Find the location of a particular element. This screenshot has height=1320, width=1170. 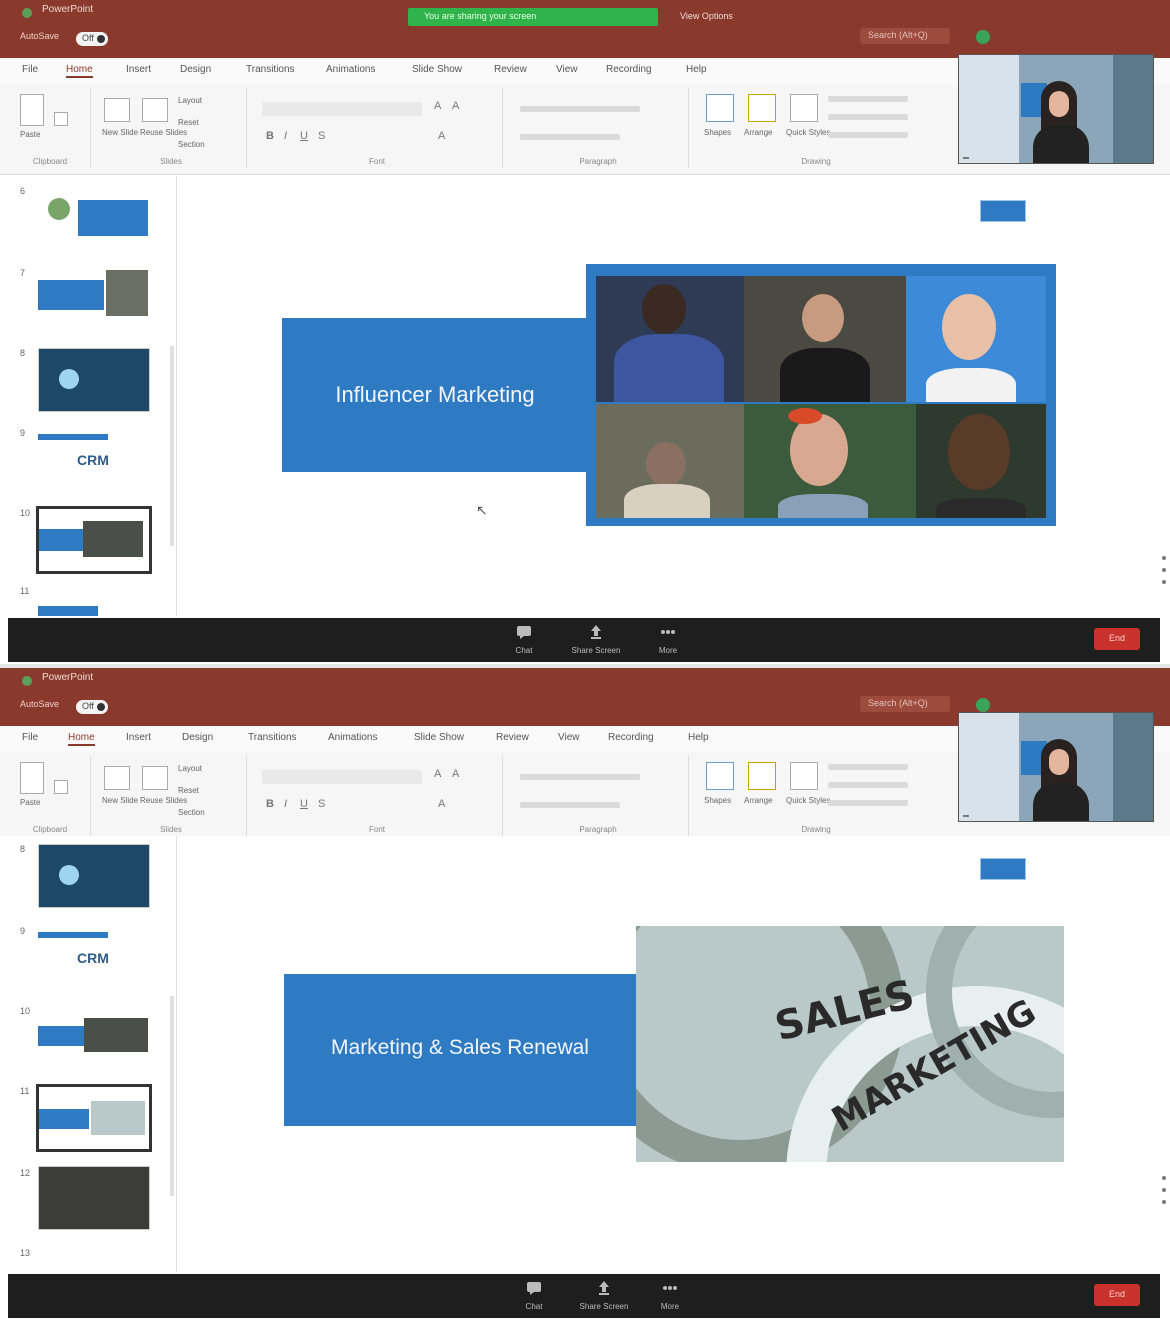

slide-thumbnail-panel: 8 9 CRM 10 11 12 13 is located at coordinates (88, 1054).